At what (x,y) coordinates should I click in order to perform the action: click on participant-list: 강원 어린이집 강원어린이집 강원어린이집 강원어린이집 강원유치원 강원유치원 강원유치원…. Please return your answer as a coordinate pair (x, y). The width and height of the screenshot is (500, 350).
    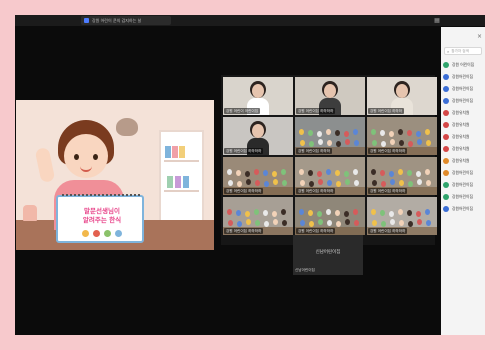
    Looking at the image, I should click on (464, 137).